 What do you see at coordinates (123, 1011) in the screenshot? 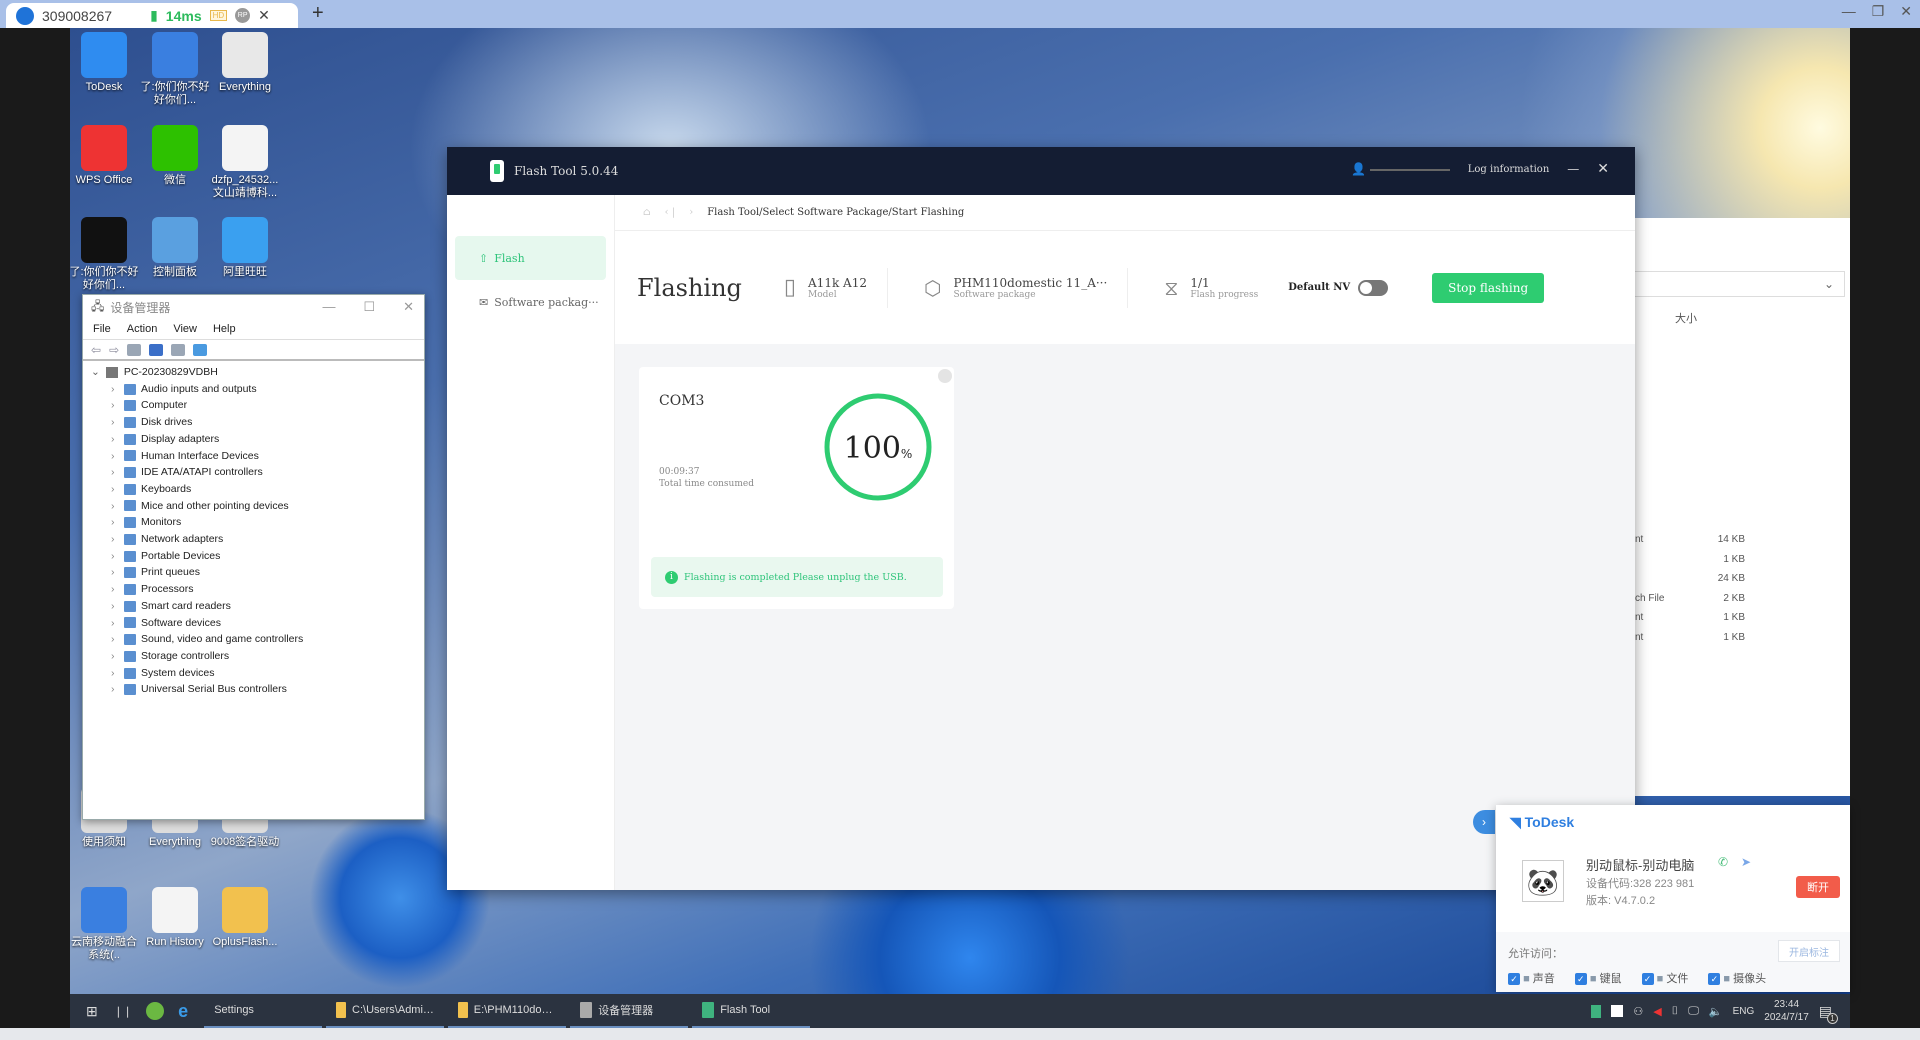
I see `task-view-icon: ❘❘` at bounding box center [123, 1011].